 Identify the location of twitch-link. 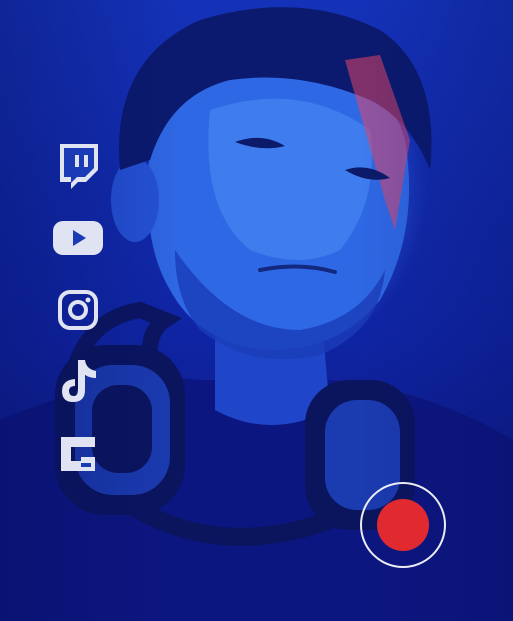
(78, 166).